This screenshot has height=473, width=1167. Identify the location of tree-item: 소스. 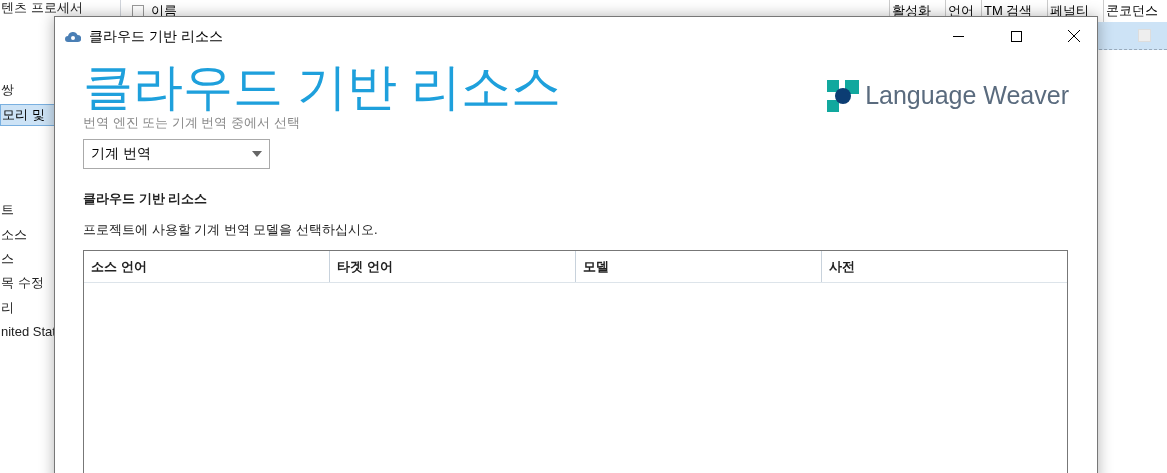
(14, 235).